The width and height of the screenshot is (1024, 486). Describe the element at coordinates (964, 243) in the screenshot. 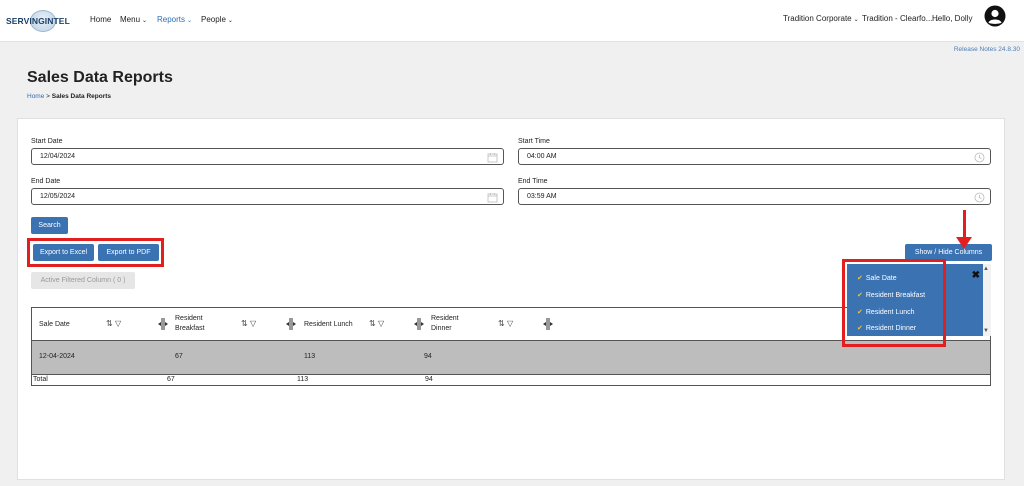

I see `red-arrow-head` at that location.